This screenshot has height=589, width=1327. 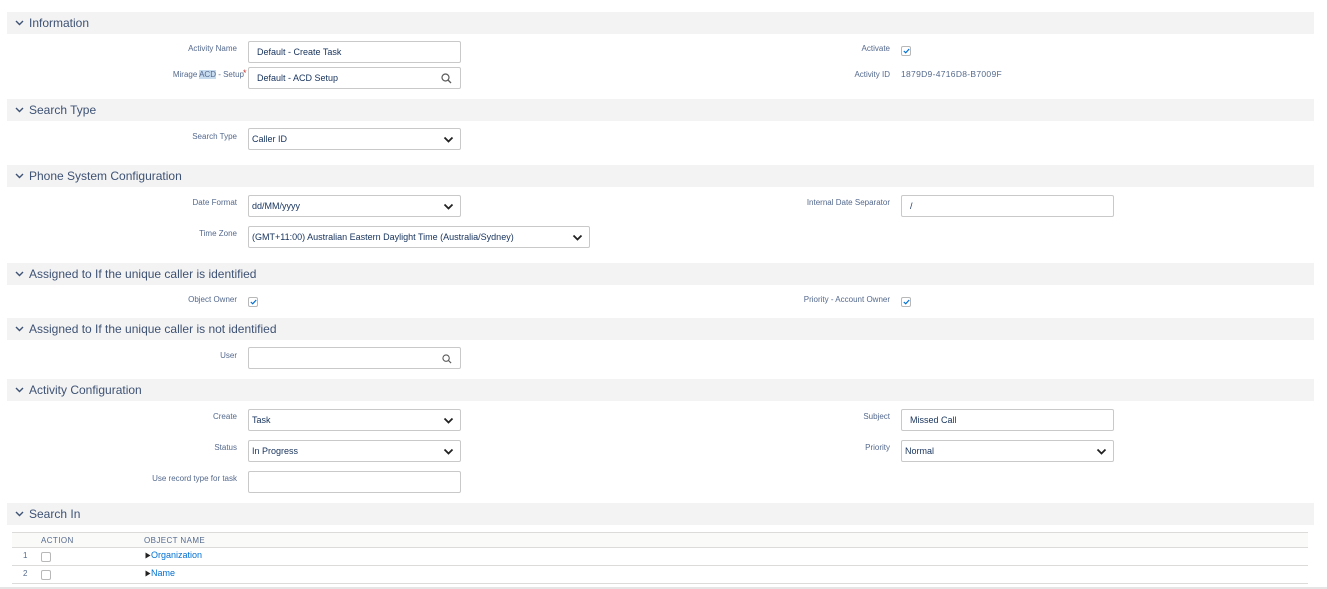 What do you see at coordinates (848, 202) in the screenshot?
I see `internal-date-separator-label: Internal Date Separator` at bounding box center [848, 202].